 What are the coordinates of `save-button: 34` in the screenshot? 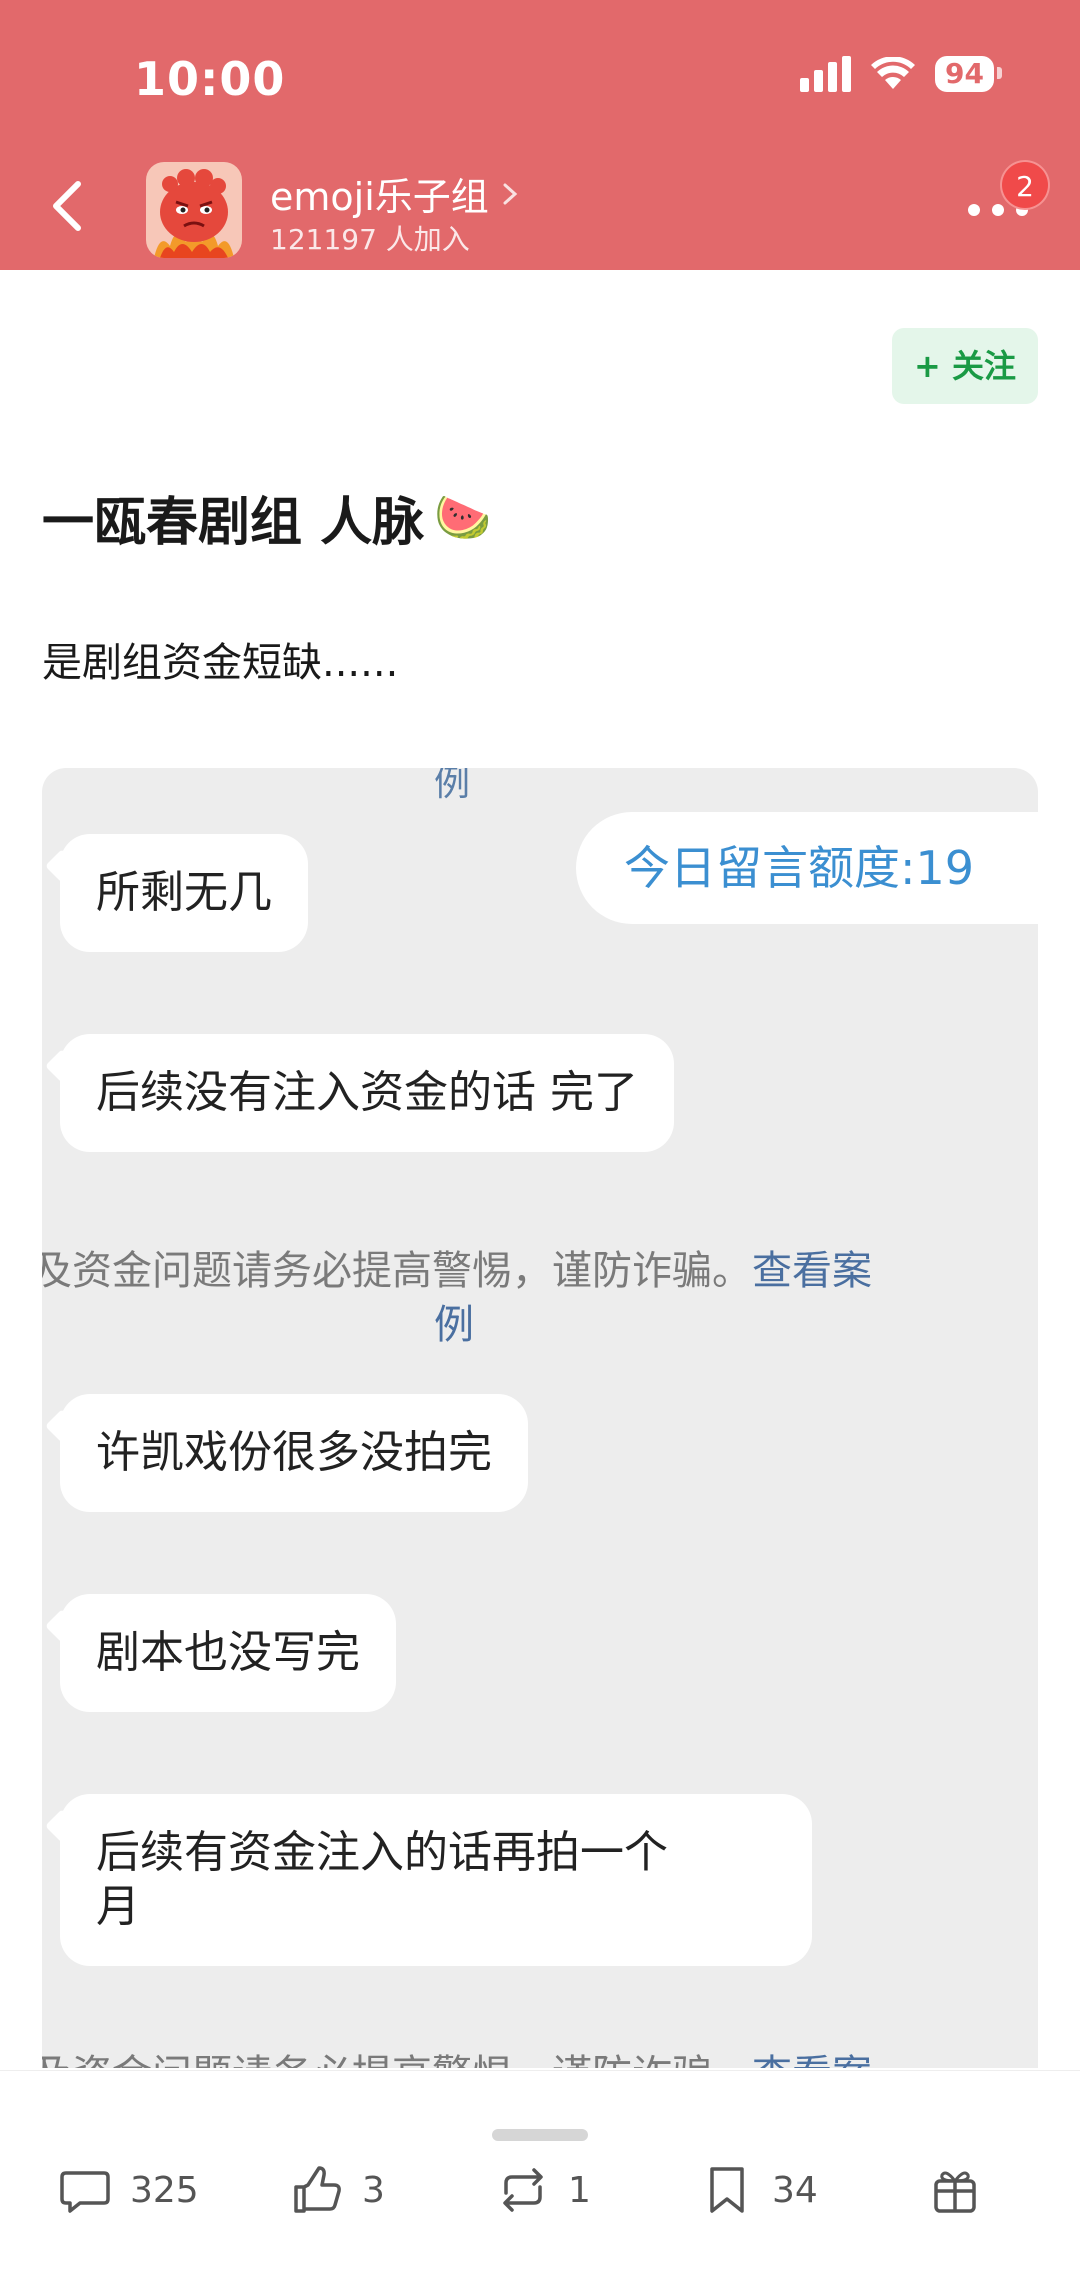 It's located at (759, 2190).